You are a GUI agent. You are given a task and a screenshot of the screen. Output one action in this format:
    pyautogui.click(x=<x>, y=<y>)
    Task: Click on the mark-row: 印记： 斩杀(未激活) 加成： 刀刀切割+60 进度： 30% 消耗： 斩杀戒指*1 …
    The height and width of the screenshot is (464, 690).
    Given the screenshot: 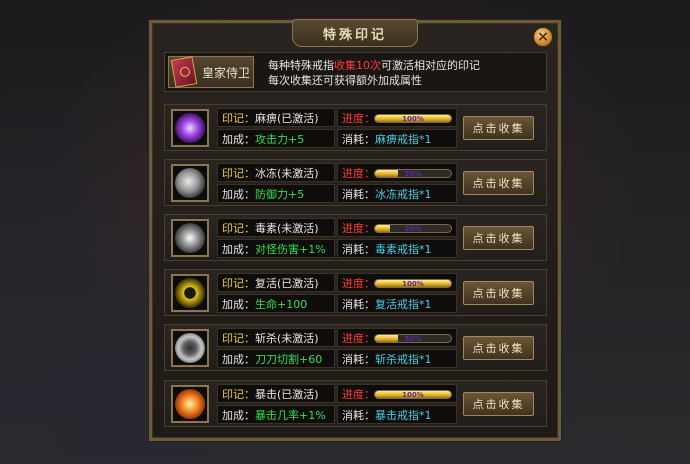 What is the action you would take?
    pyautogui.click(x=355, y=347)
    